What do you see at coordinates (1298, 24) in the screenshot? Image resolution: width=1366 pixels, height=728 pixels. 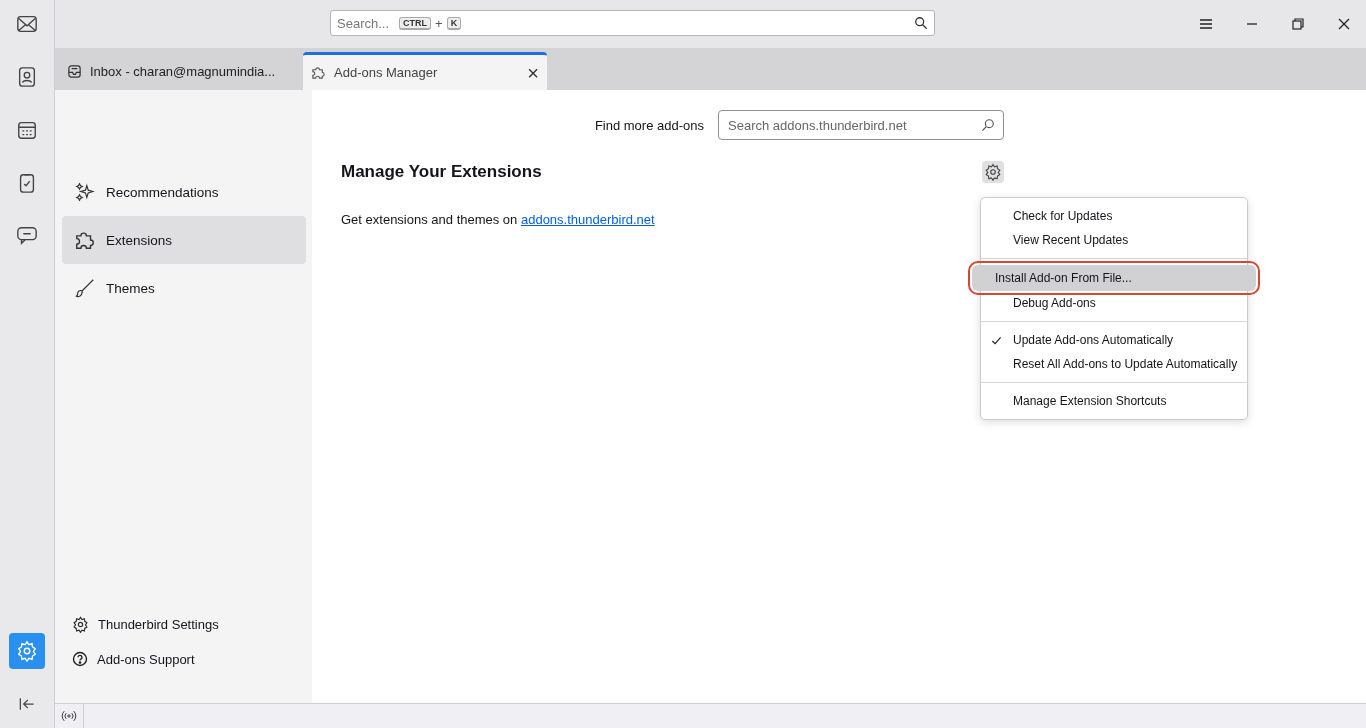 I see `restore-icon` at bounding box center [1298, 24].